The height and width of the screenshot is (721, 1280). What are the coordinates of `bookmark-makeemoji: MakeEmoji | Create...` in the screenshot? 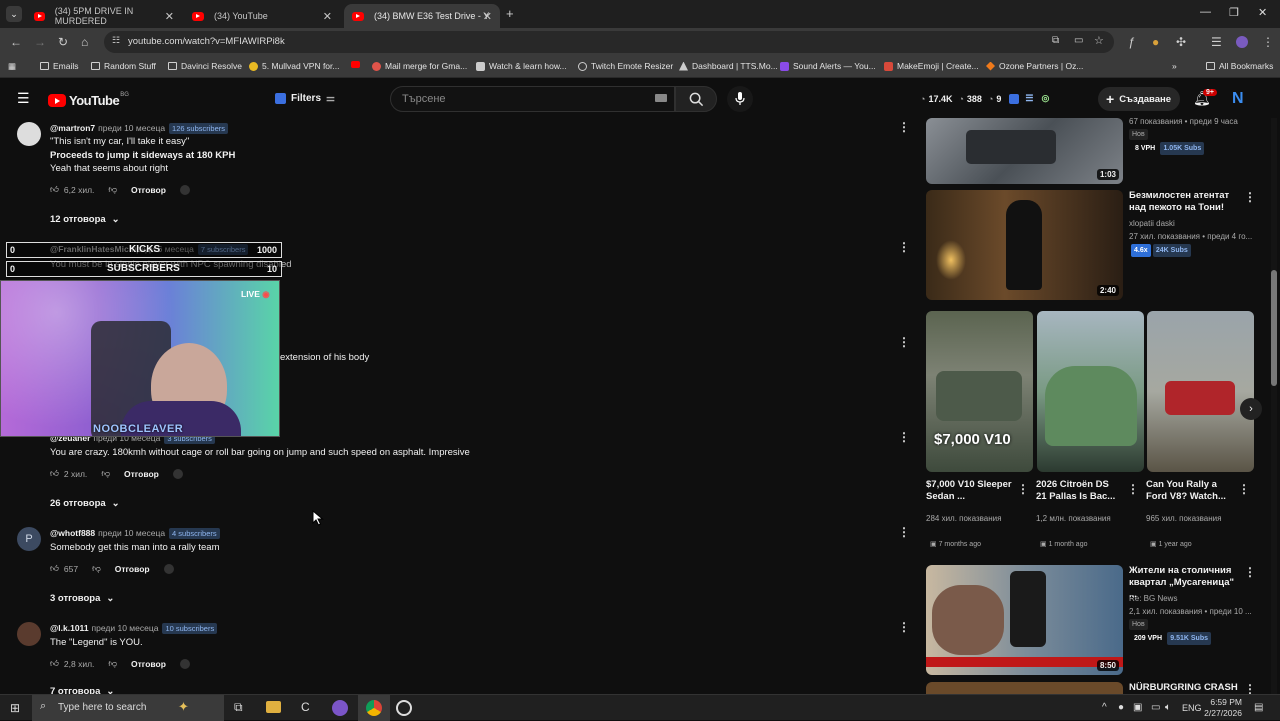 It's located at (931, 66).